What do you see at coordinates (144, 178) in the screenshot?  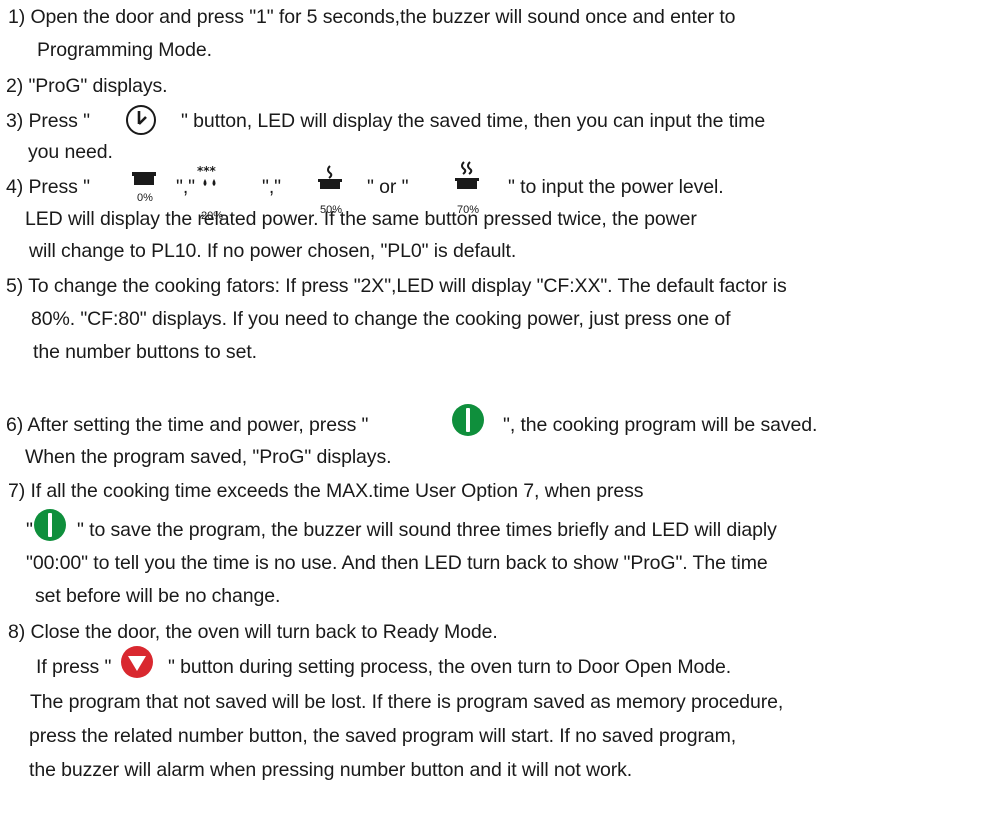 I see `pot-0-icon` at bounding box center [144, 178].